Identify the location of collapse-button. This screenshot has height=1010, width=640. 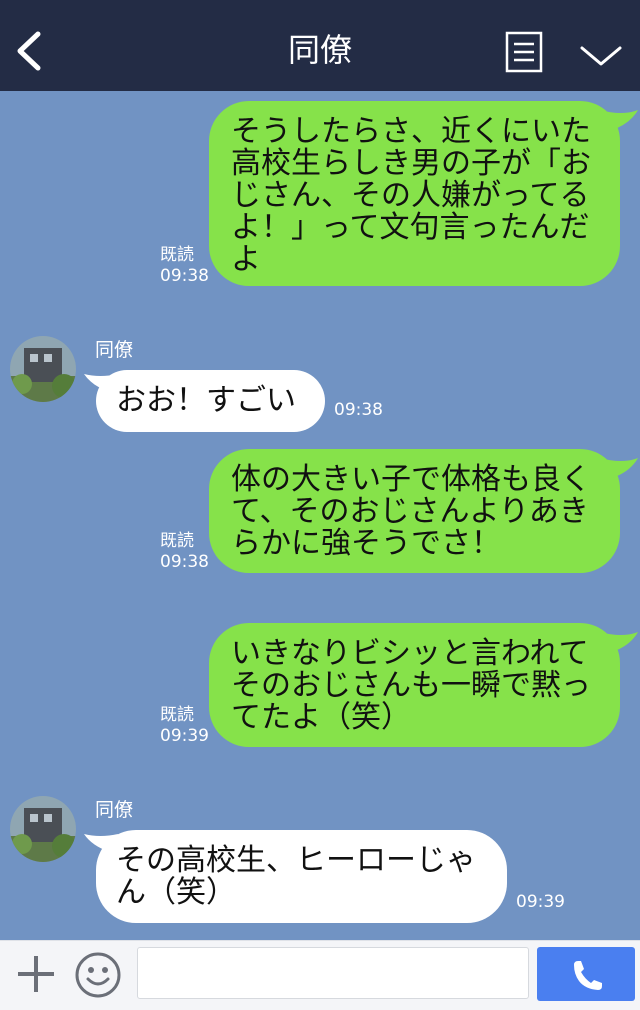
(601, 55).